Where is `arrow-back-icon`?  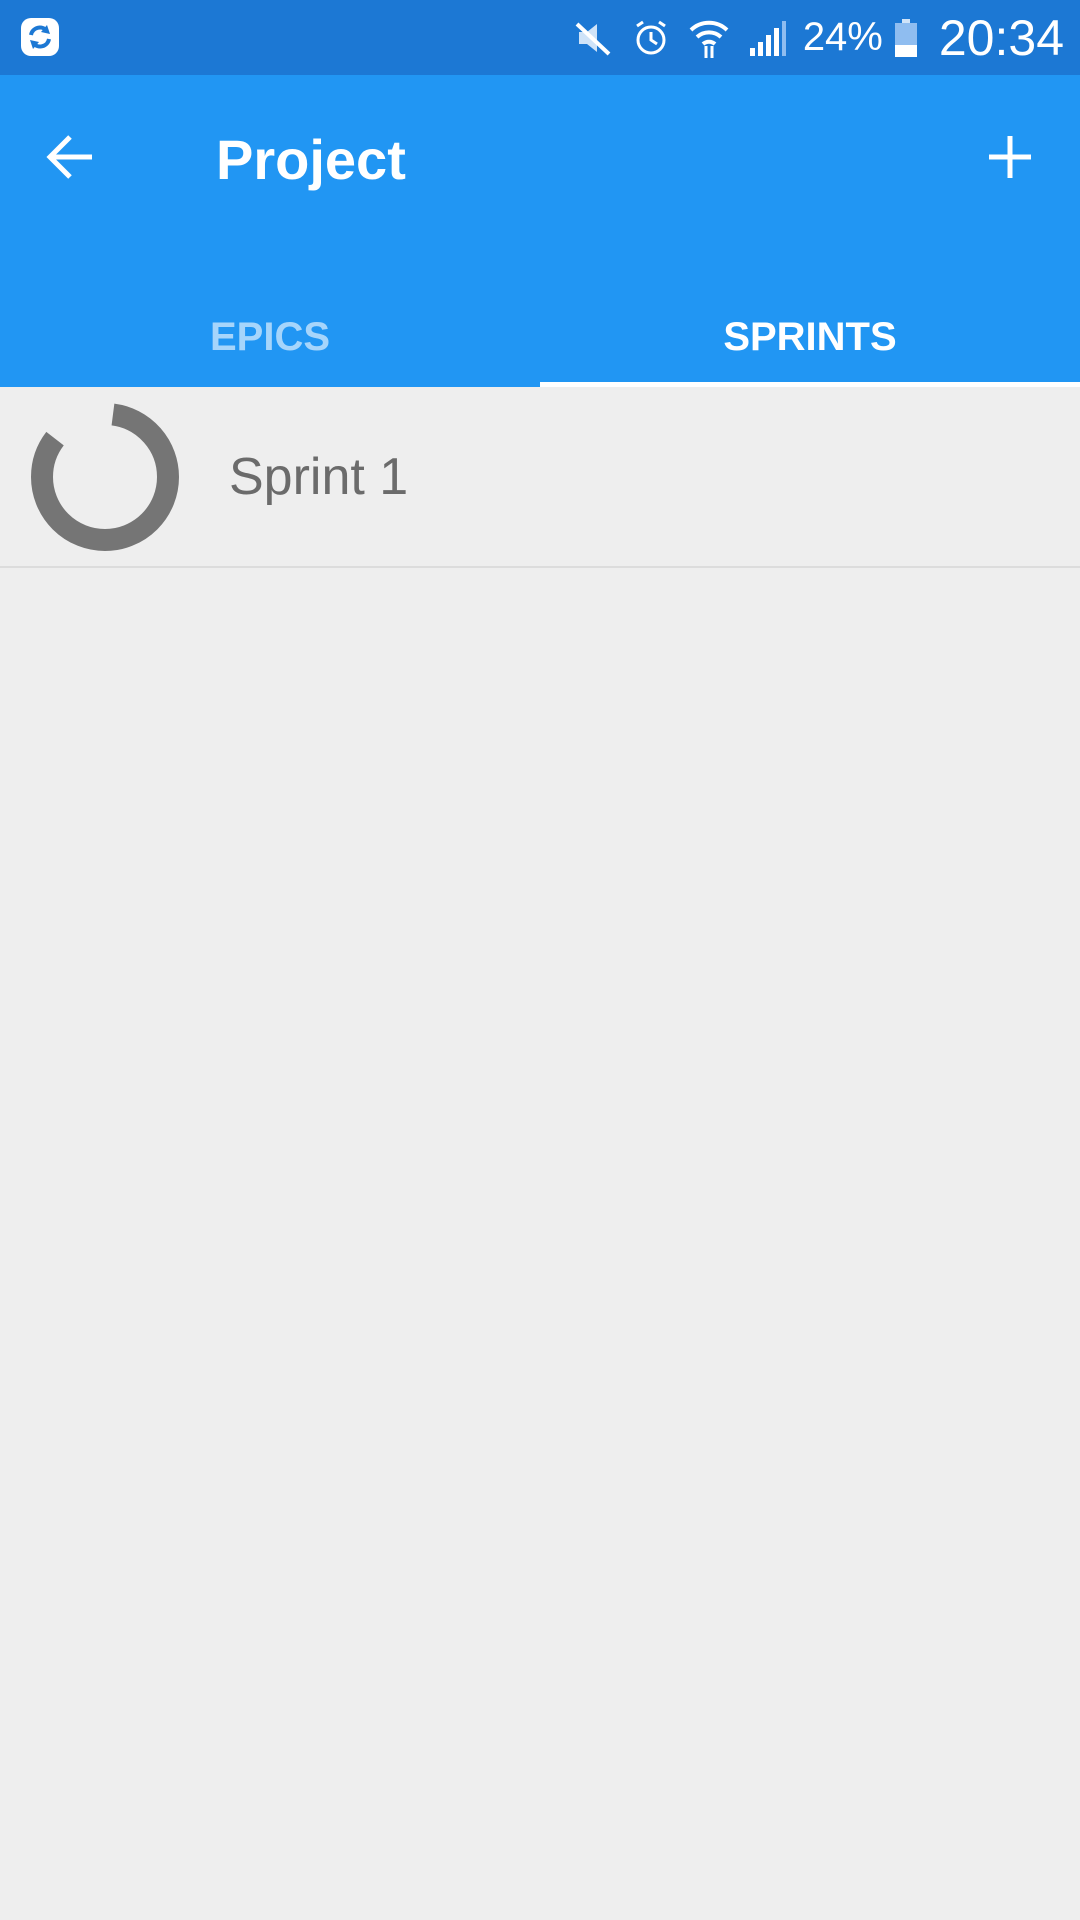
arrow-back-icon is located at coordinates (69, 157).